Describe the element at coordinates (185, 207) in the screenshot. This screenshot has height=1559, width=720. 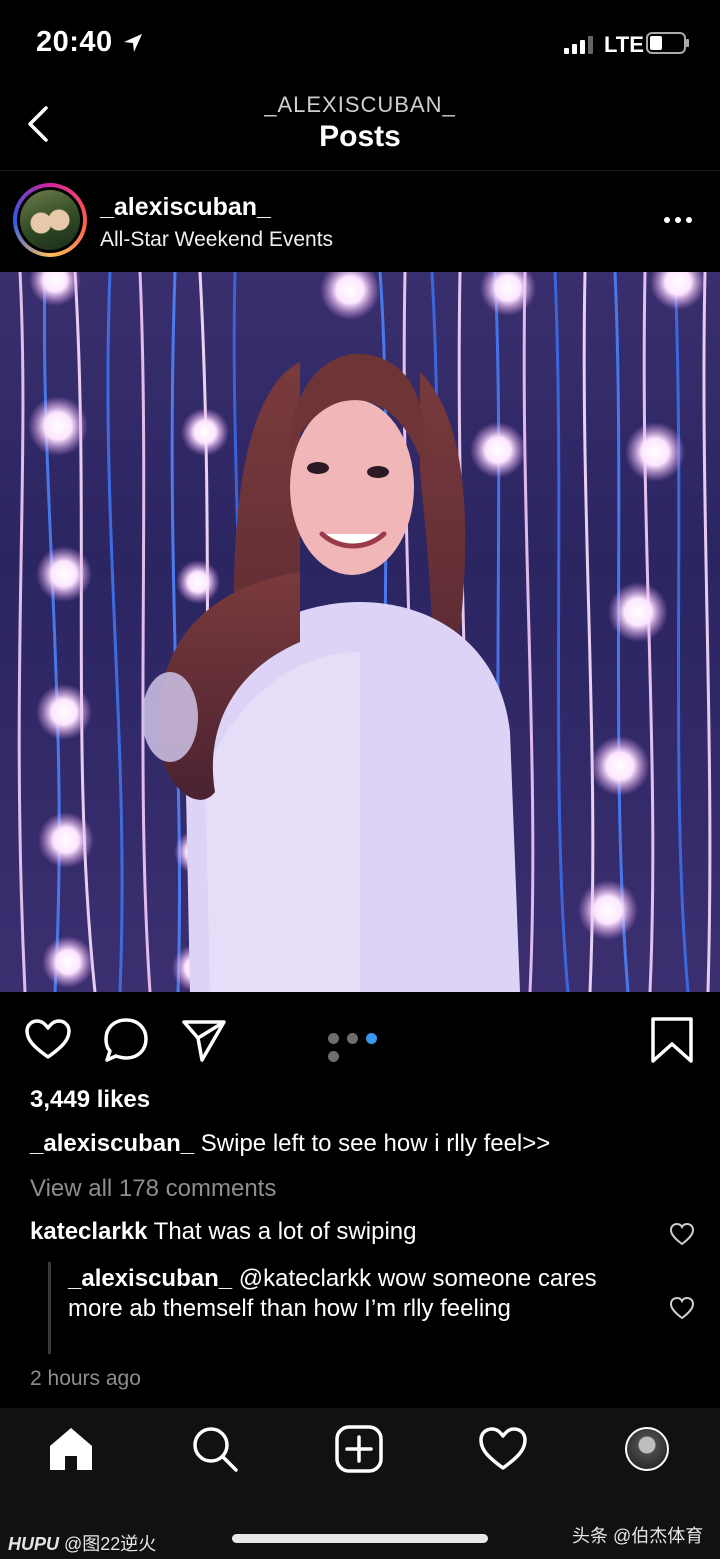
I see `post-username: _alexiscuban_` at that location.